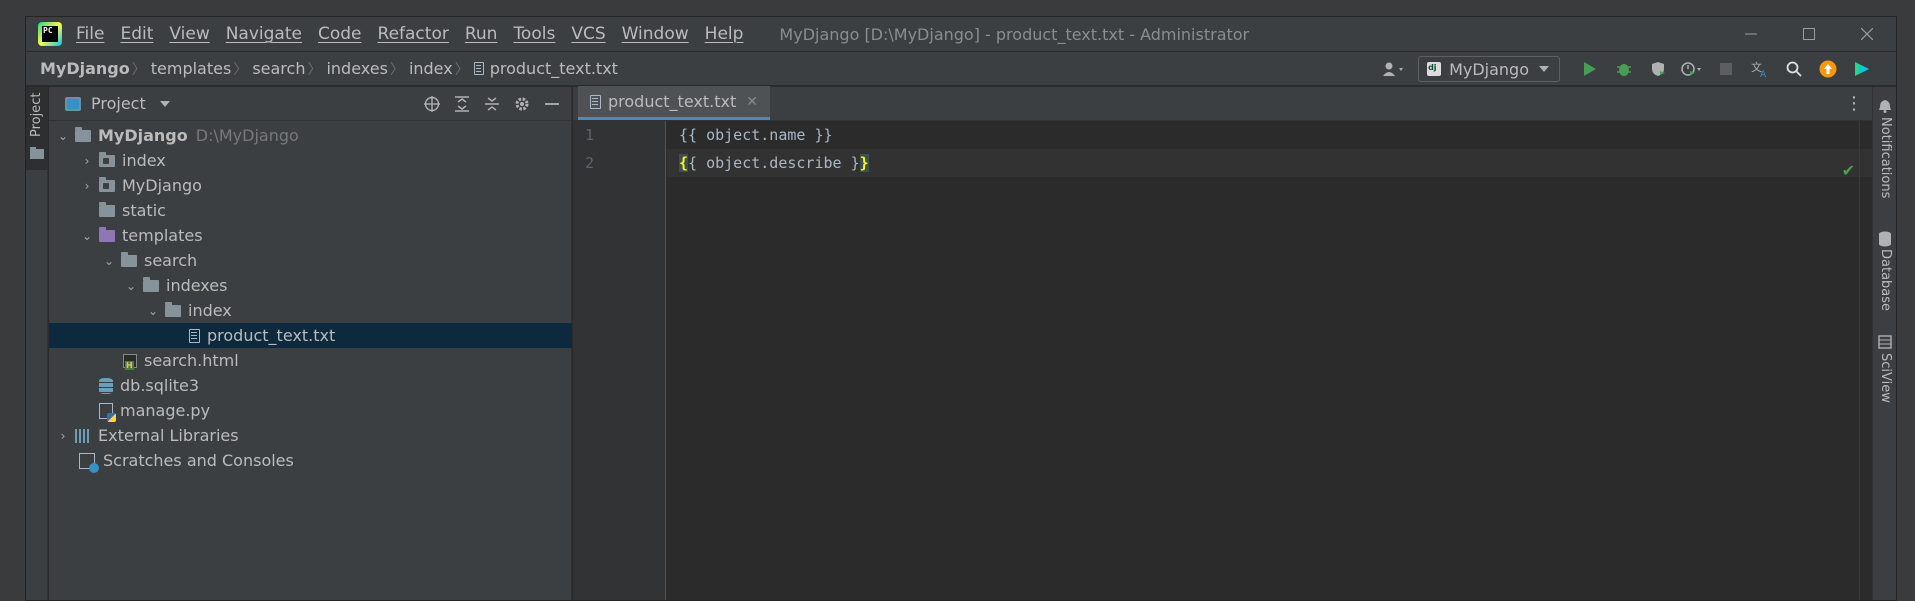 This screenshot has width=1915, height=601. Describe the element at coordinates (310, 185) in the screenshot. I see `tree-item-mydjango: › MyDjango` at that location.